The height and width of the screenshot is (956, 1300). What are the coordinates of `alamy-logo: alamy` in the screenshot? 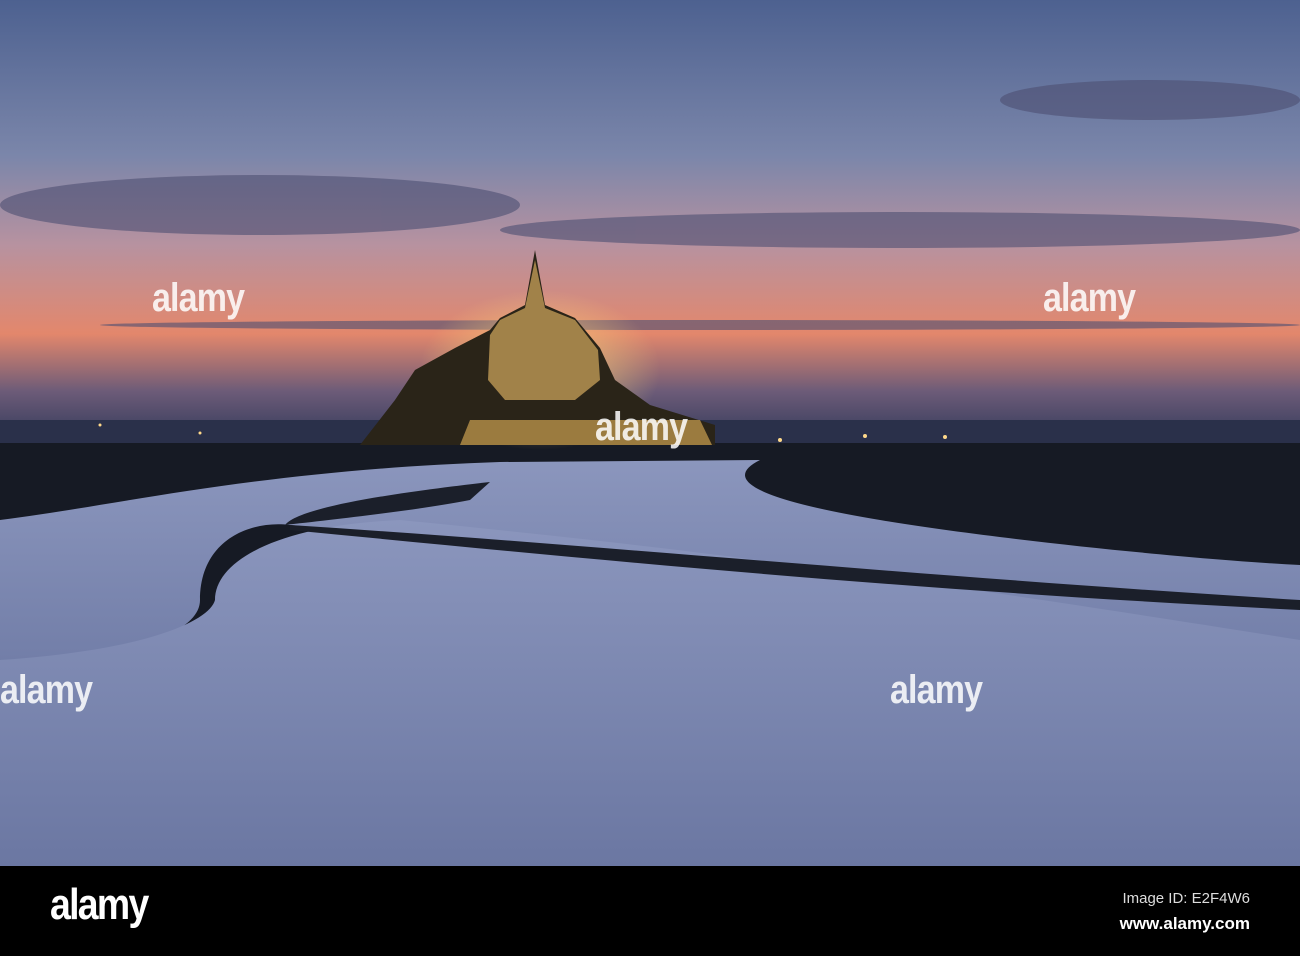 It's located at (99, 904).